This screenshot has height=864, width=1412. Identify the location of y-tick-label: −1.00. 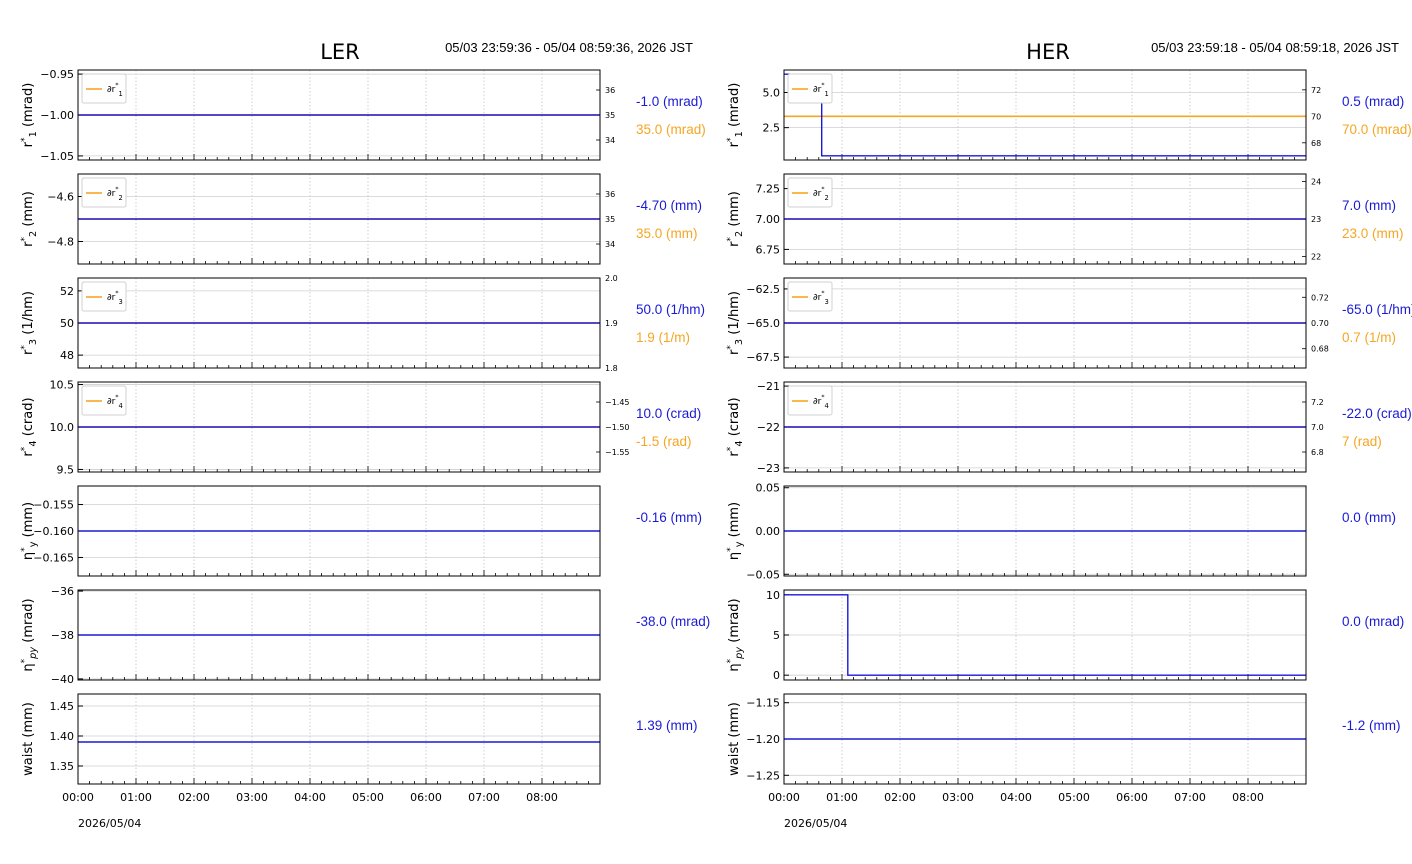
(57, 115).